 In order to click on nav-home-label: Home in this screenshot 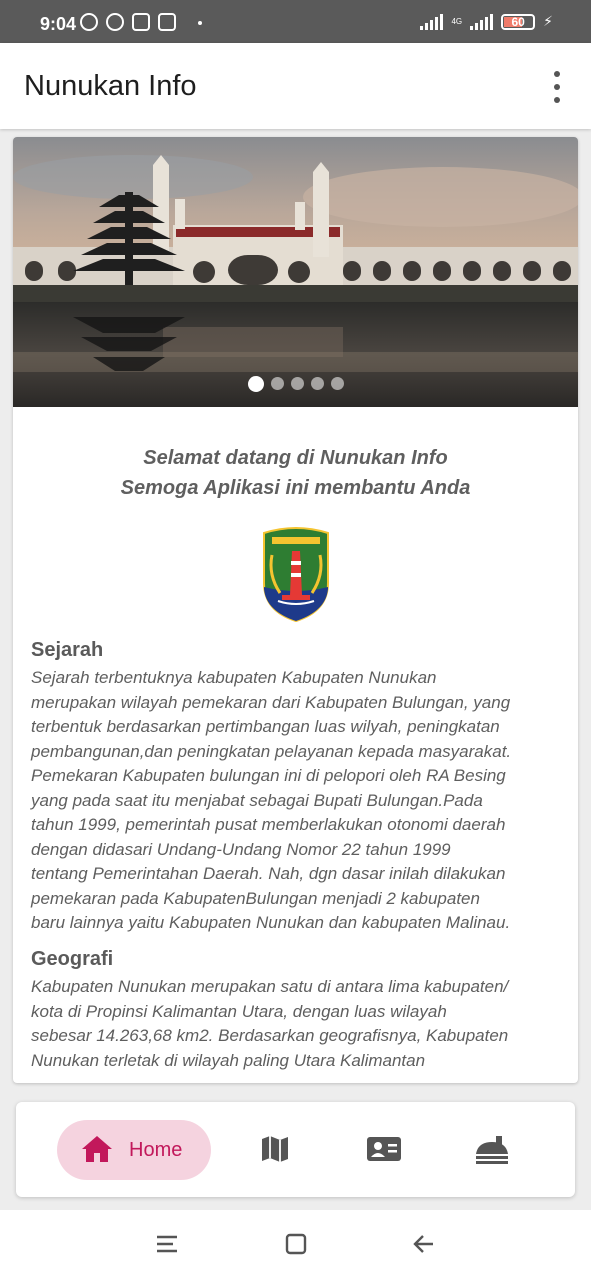, I will do `click(156, 1150)`.